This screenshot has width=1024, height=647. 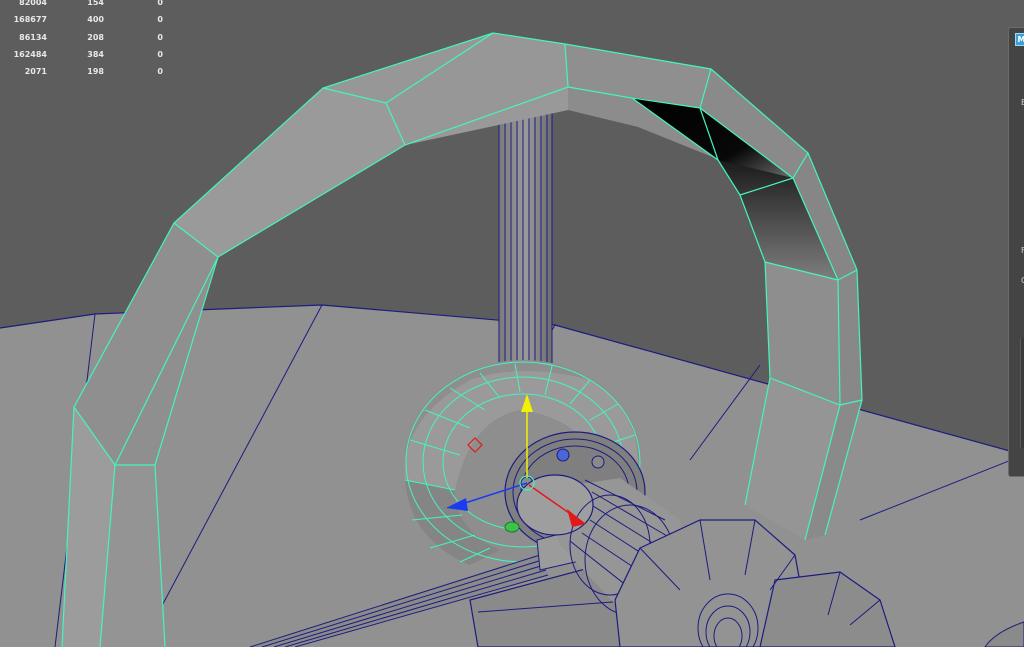 What do you see at coordinates (33, 3) in the screenshot?
I see `hud-verts: 82004` at bounding box center [33, 3].